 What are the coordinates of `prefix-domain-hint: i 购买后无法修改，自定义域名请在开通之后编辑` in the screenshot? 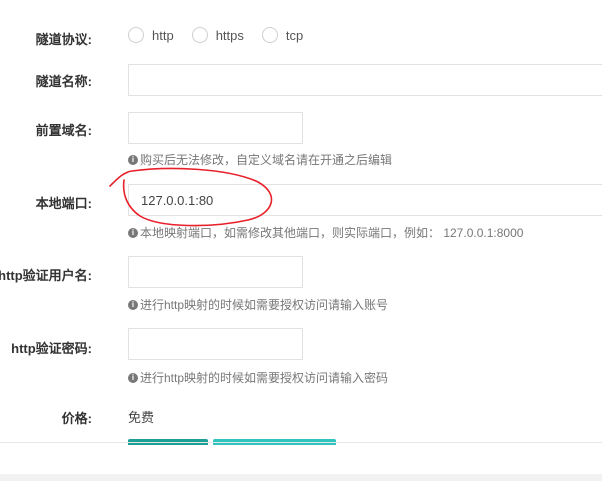 It's located at (260, 159).